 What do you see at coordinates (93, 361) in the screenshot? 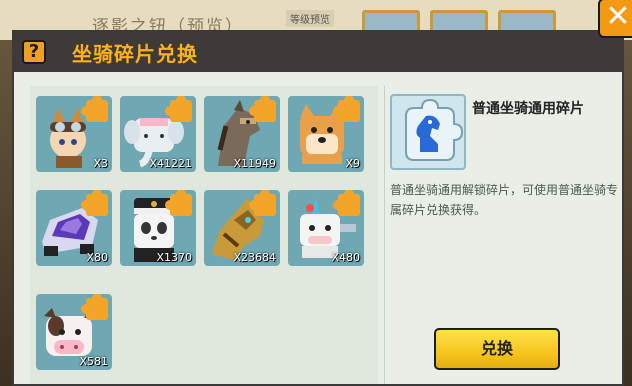
I see `item-count: X581` at bounding box center [93, 361].